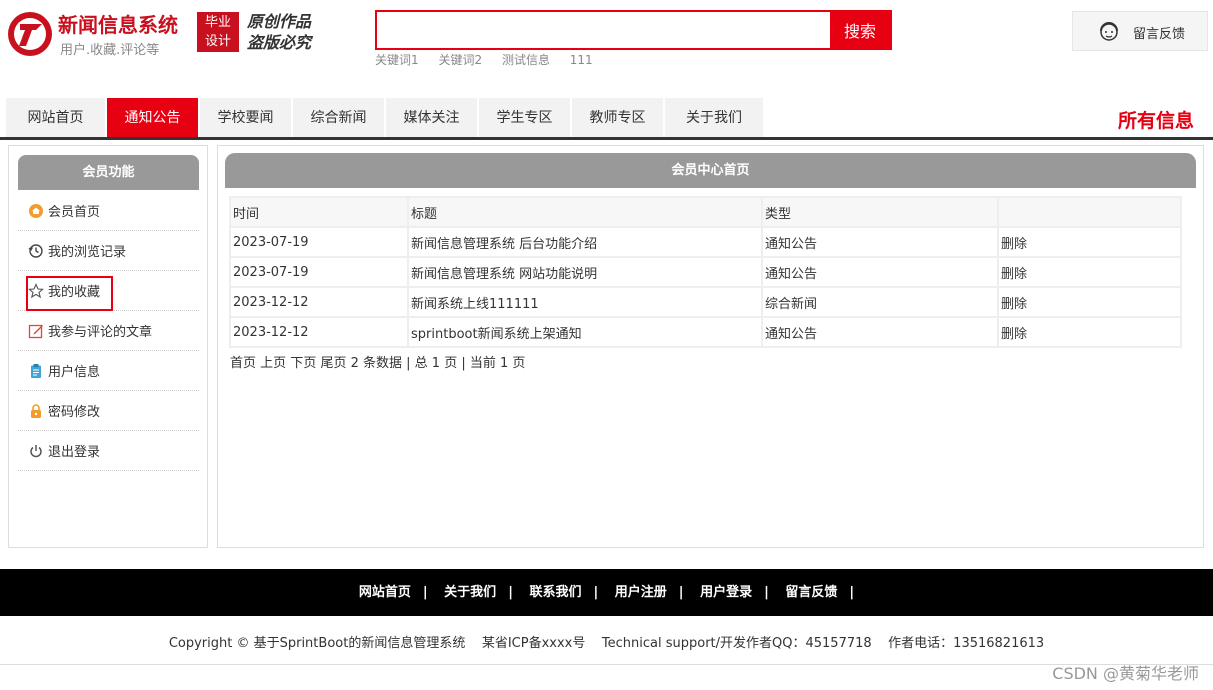 The height and width of the screenshot is (690, 1213). I want to click on table-row: 2023-07-19 新闻信息管理系统 网站功能说明 通知公告 删除, so click(705, 272).